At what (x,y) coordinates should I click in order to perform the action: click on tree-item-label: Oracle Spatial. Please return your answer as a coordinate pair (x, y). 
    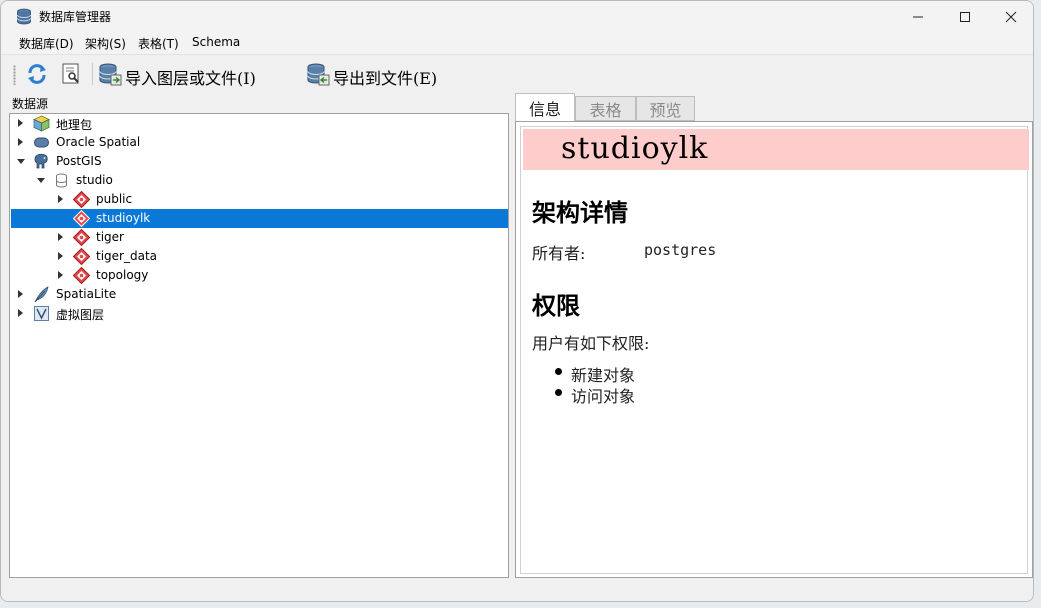
    Looking at the image, I should click on (98, 142).